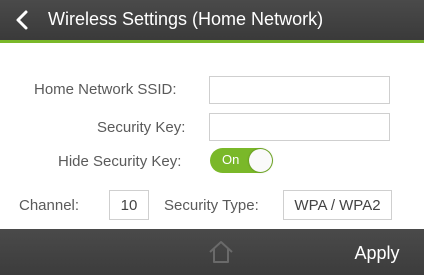  Describe the element at coordinates (211, 205) in the screenshot. I see `security-type-label: Security Type:` at that location.